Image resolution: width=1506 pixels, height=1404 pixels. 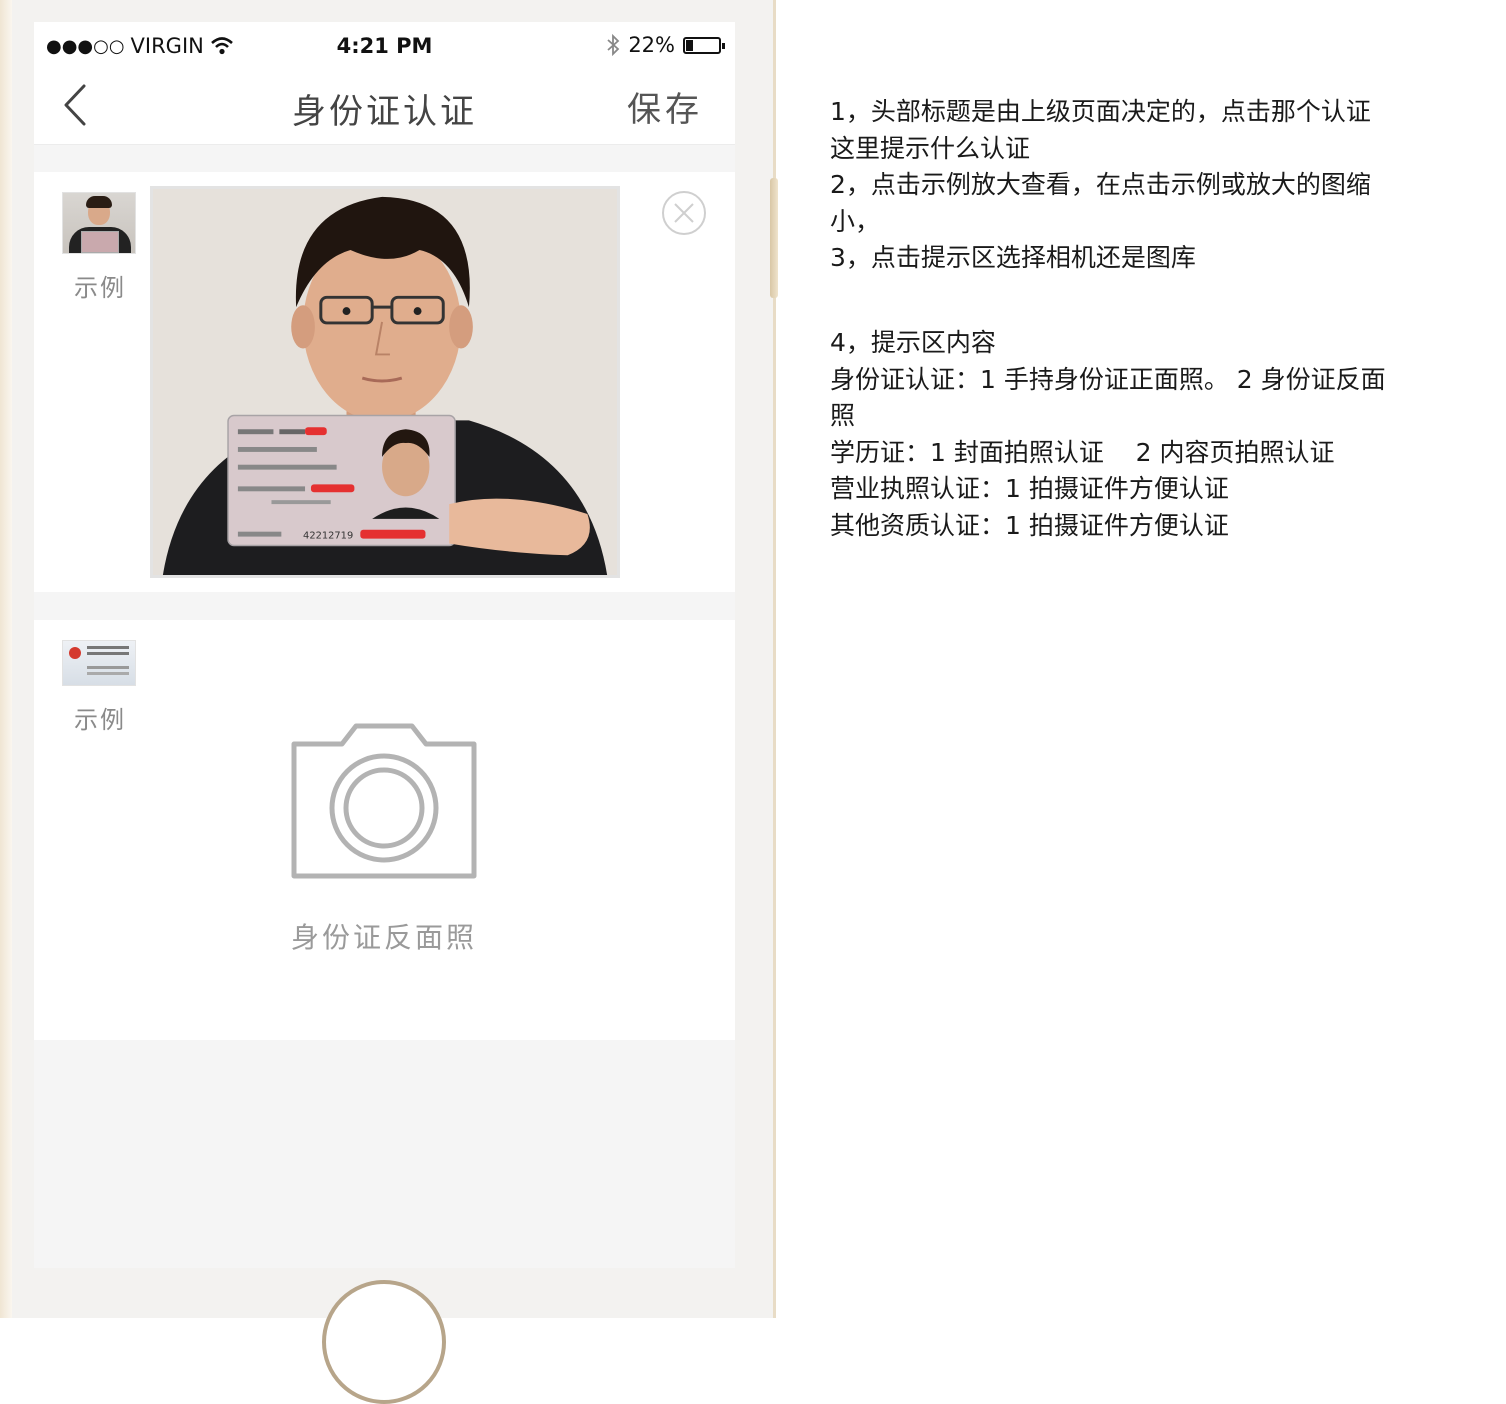 I want to click on note-gap, so click(x=1130, y=301).